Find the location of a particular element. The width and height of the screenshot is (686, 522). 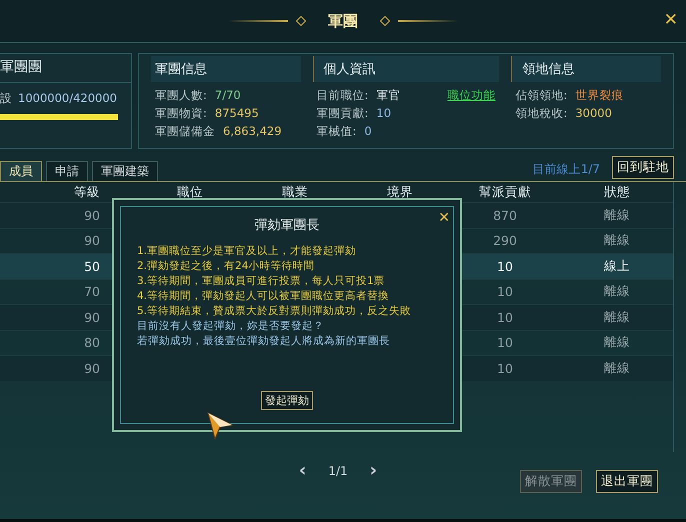

table-cell-text: 80 is located at coordinates (91, 342).